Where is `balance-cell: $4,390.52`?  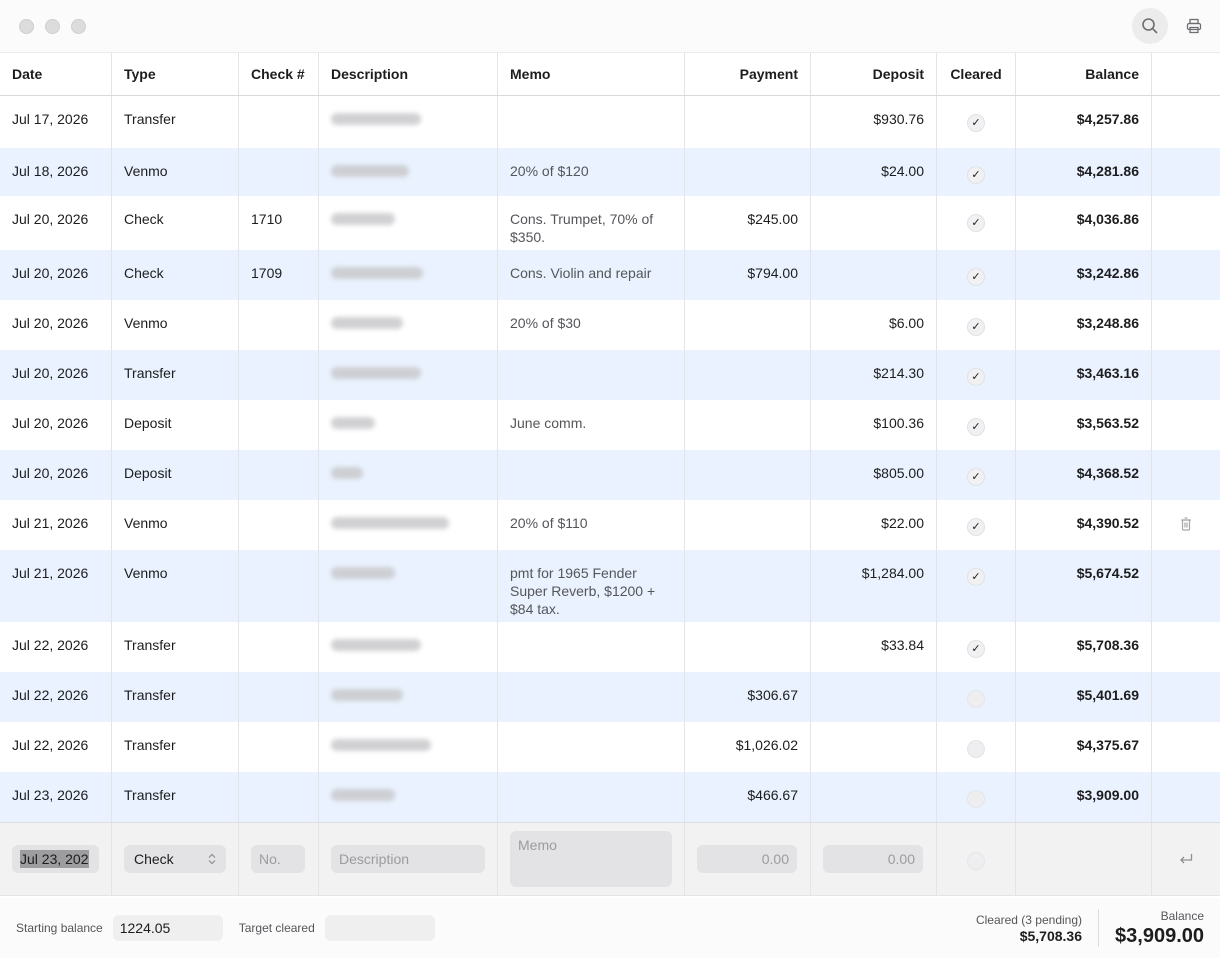
balance-cell: $4,390.52 is located at coordinates (1084, 525).